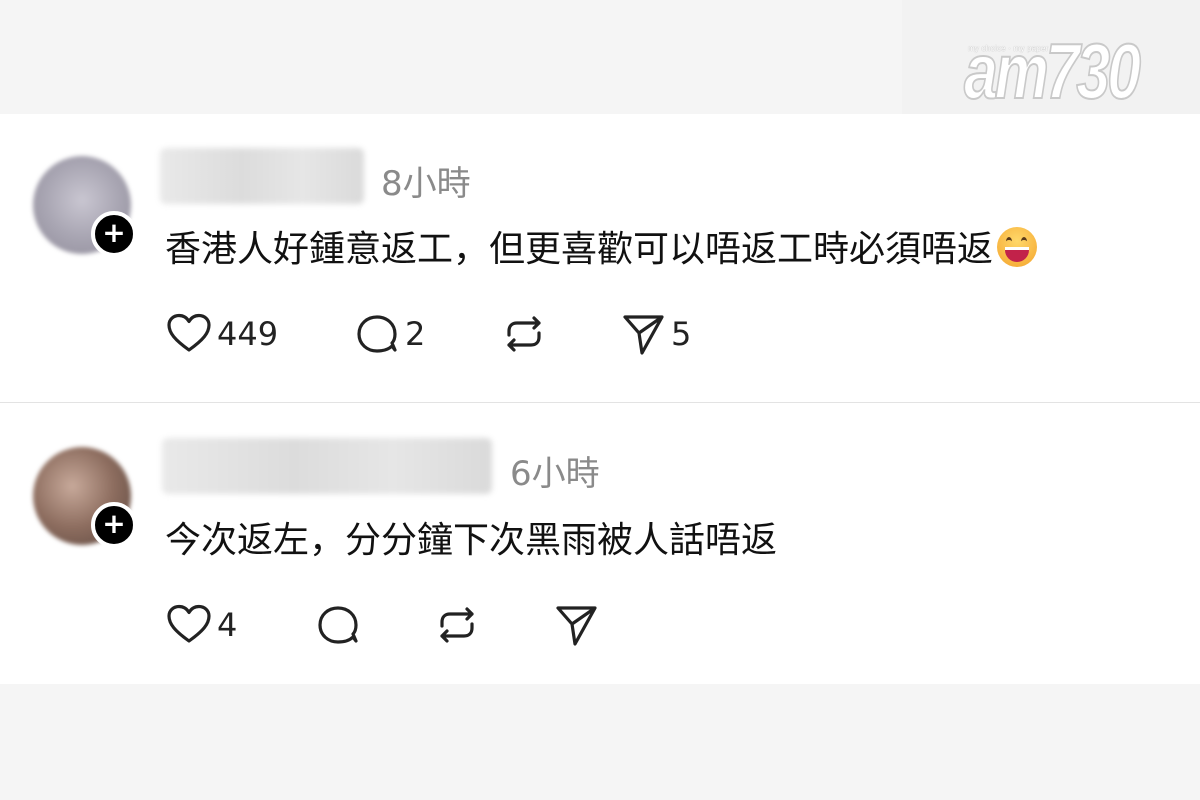 This screenshot has width=1200, height=800. What do you see at coordinates (1017, 247) in the screenshot?
I see `grinning-face-emoji-icon` at bounding box center [1017, 247].